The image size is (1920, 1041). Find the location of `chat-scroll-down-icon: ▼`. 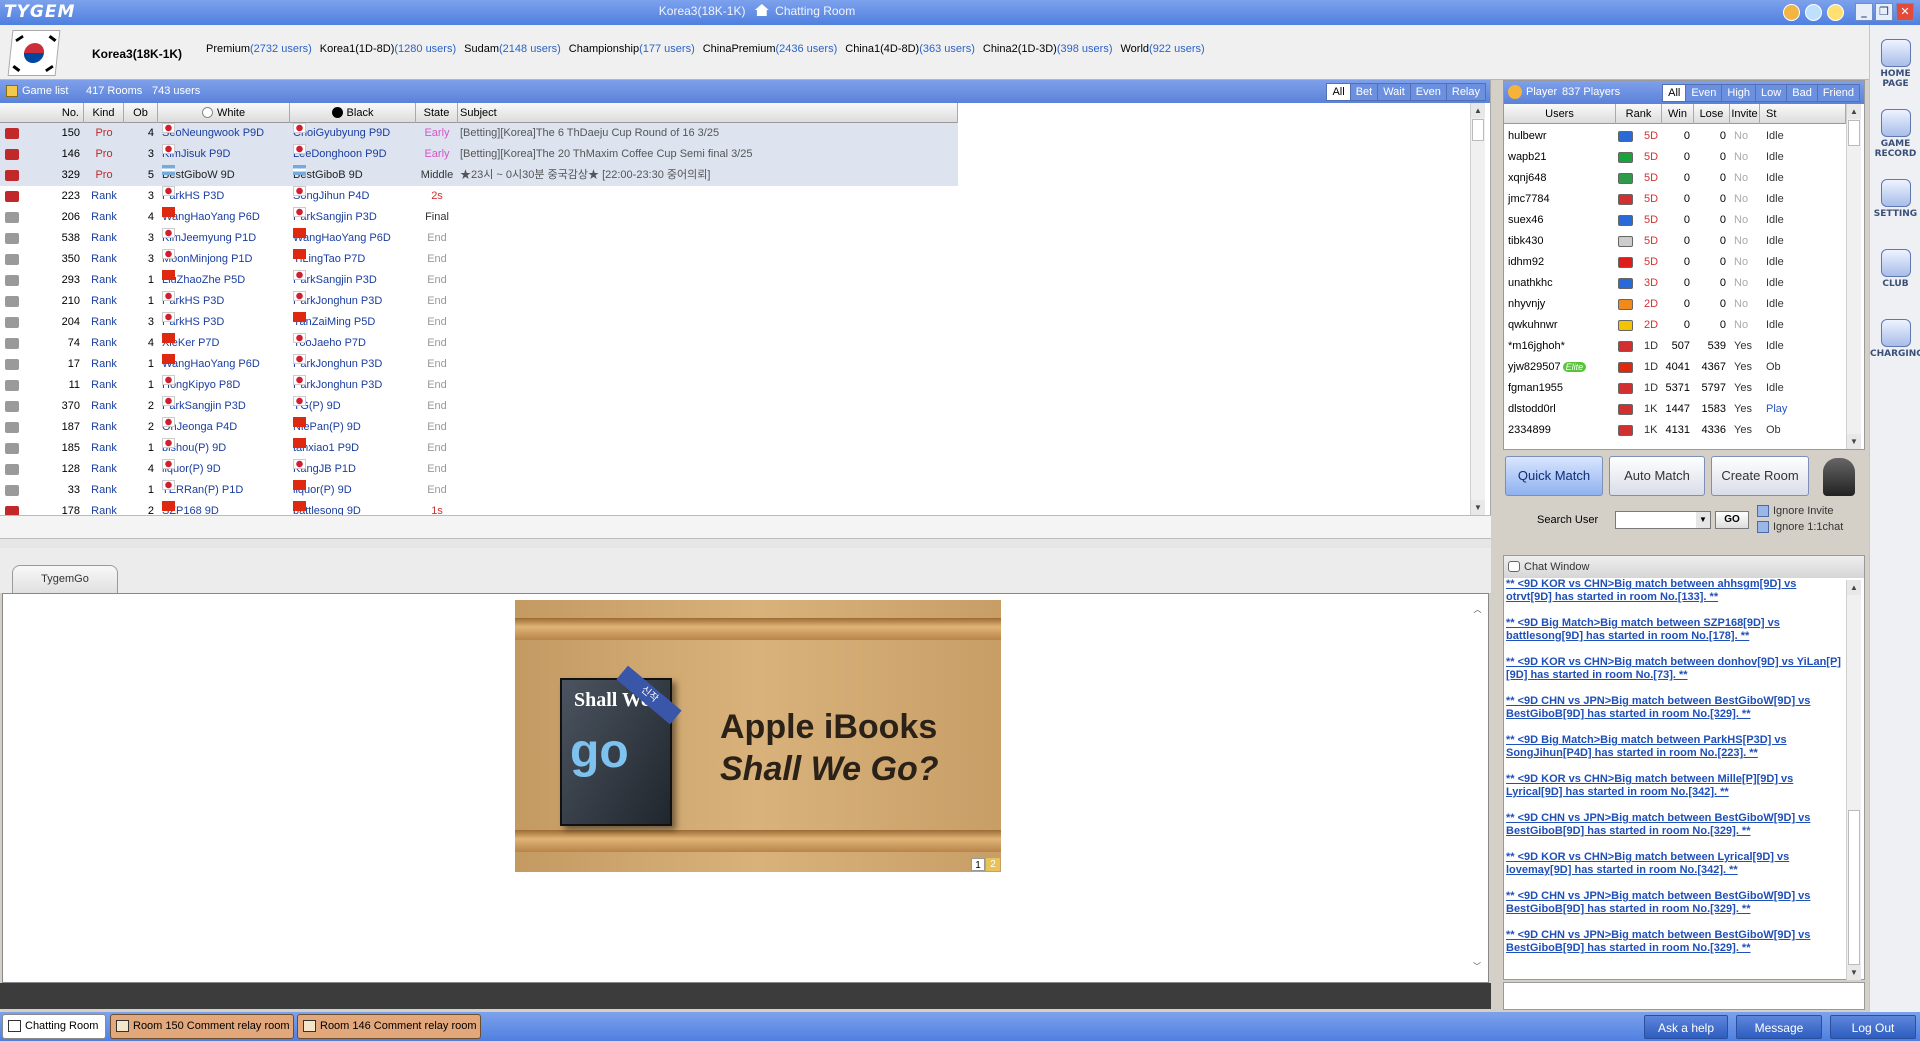

chat-scroll-down-icon: ▼ is located at coordinates (1854, 972).